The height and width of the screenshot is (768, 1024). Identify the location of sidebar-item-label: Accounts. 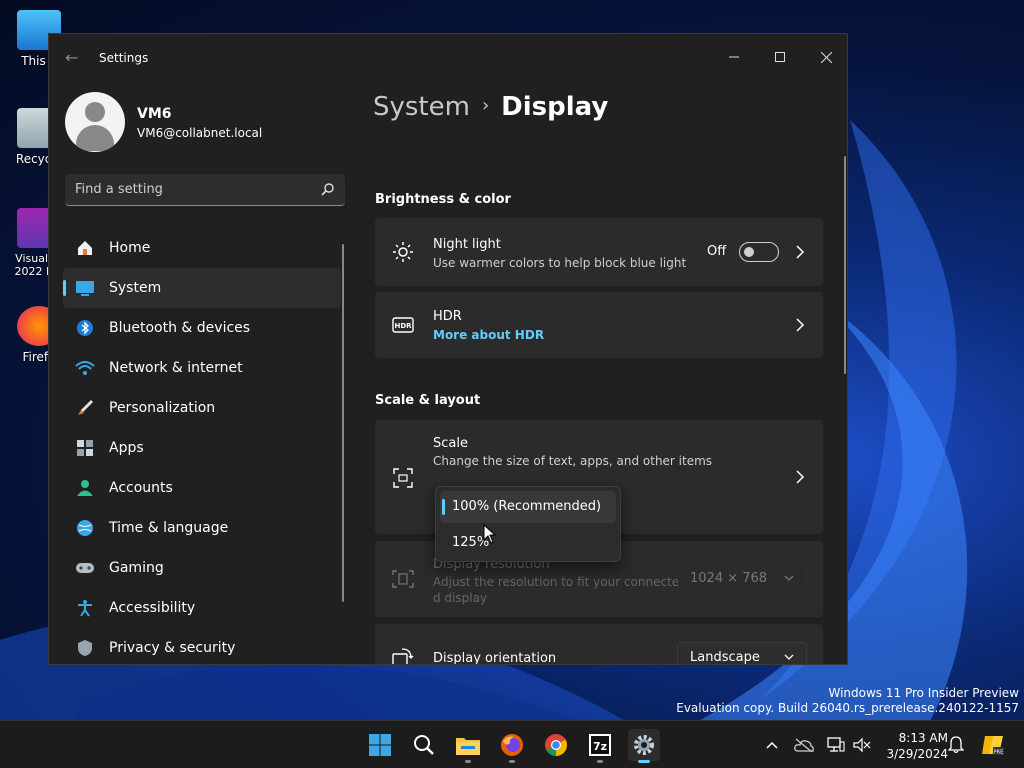
(141, 488).